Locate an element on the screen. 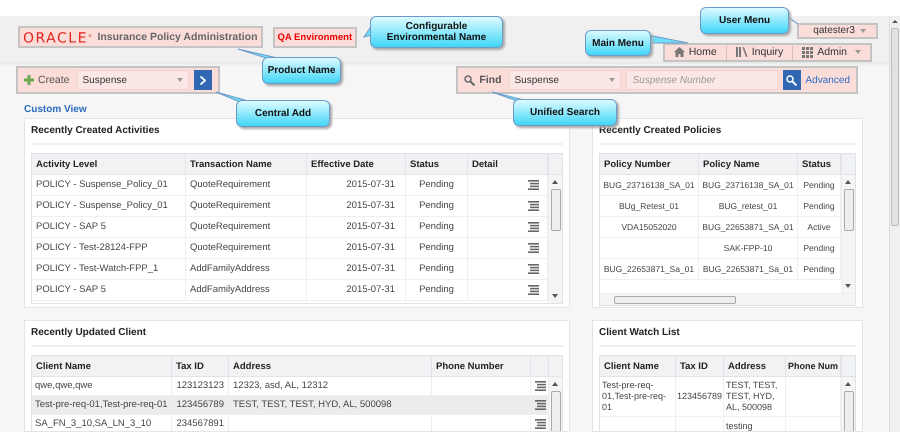 This screenshot has height=432, width=900. panel-title: Recently Created Activities is located at coordinates (96, 131).